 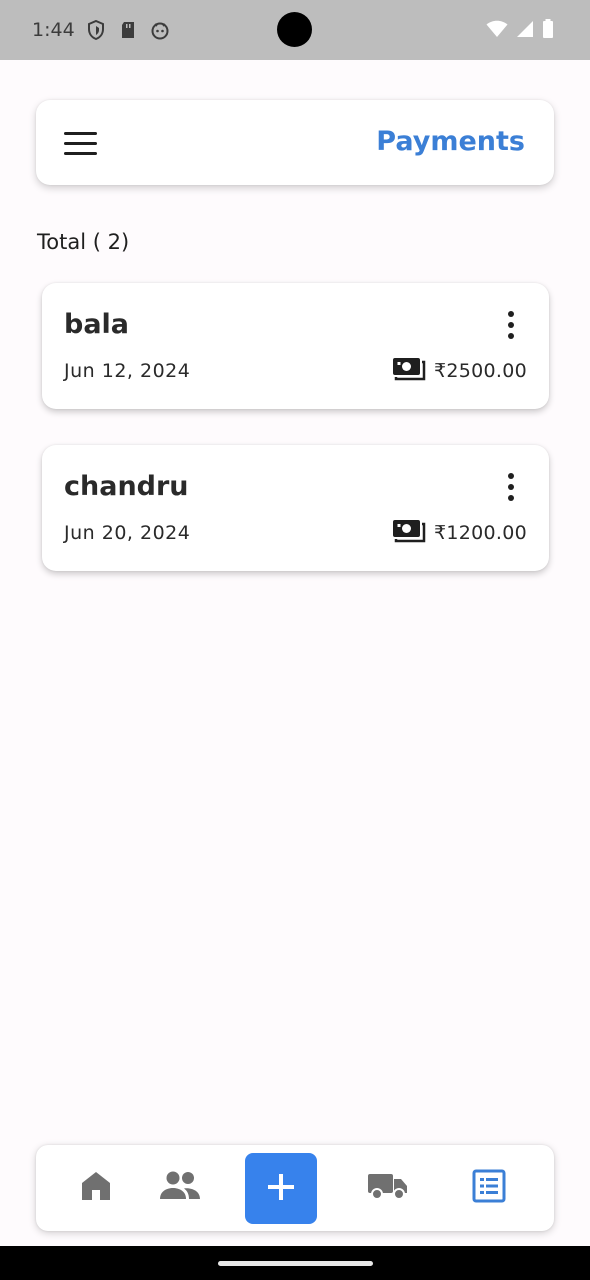 I want to click on people-icon, so click(x=180, y=1188).